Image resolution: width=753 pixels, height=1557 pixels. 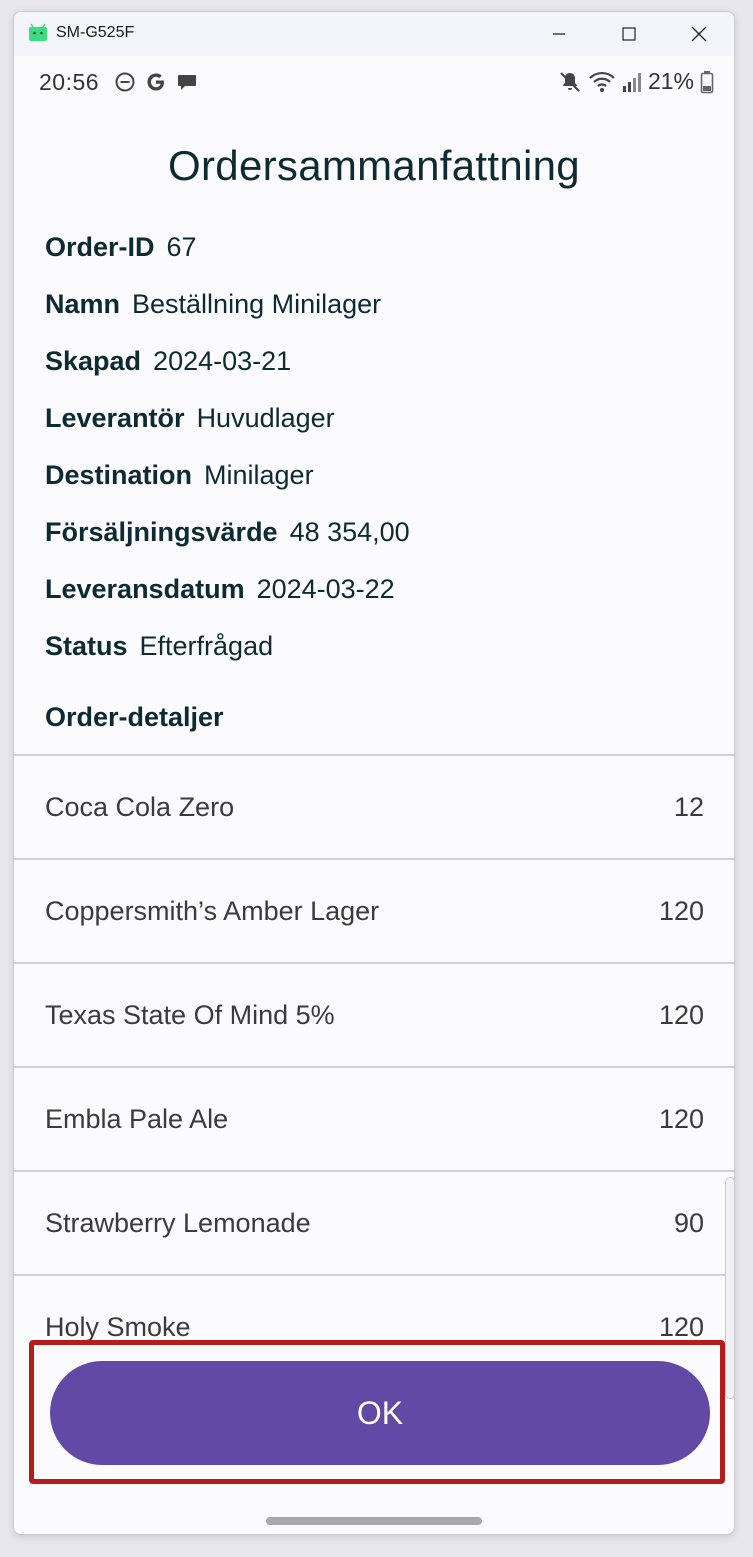 What do you see at coordinates (161, 532) in the screenshot?
I see `field-label: Försäljningsvärde` at bounding box center [161, 532].